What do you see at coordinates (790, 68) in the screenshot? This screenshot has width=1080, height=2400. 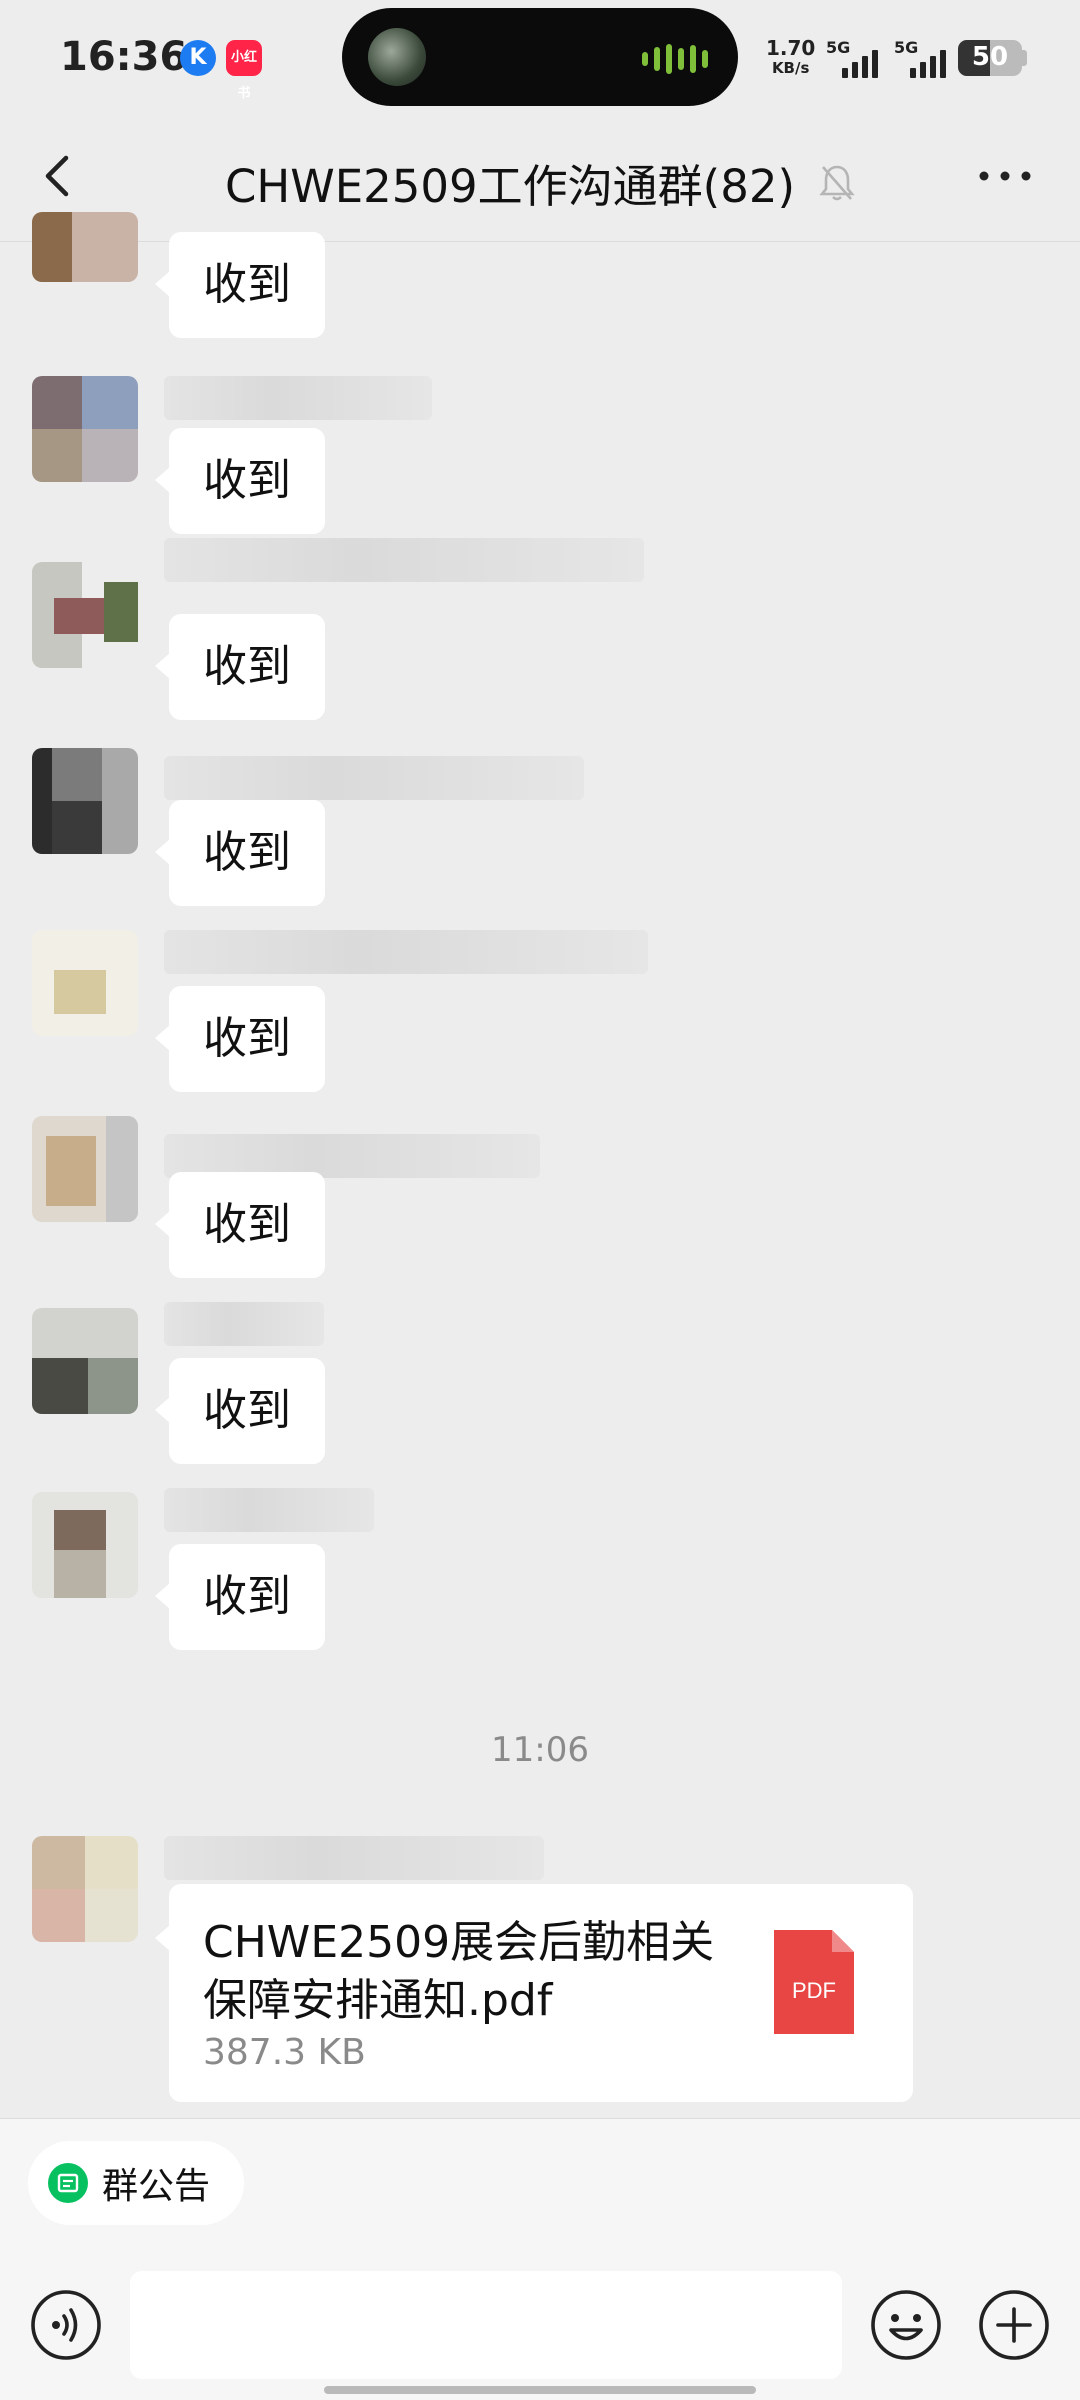 I see `net-speed-unit: KB/s` at bounding box center [790, 68].